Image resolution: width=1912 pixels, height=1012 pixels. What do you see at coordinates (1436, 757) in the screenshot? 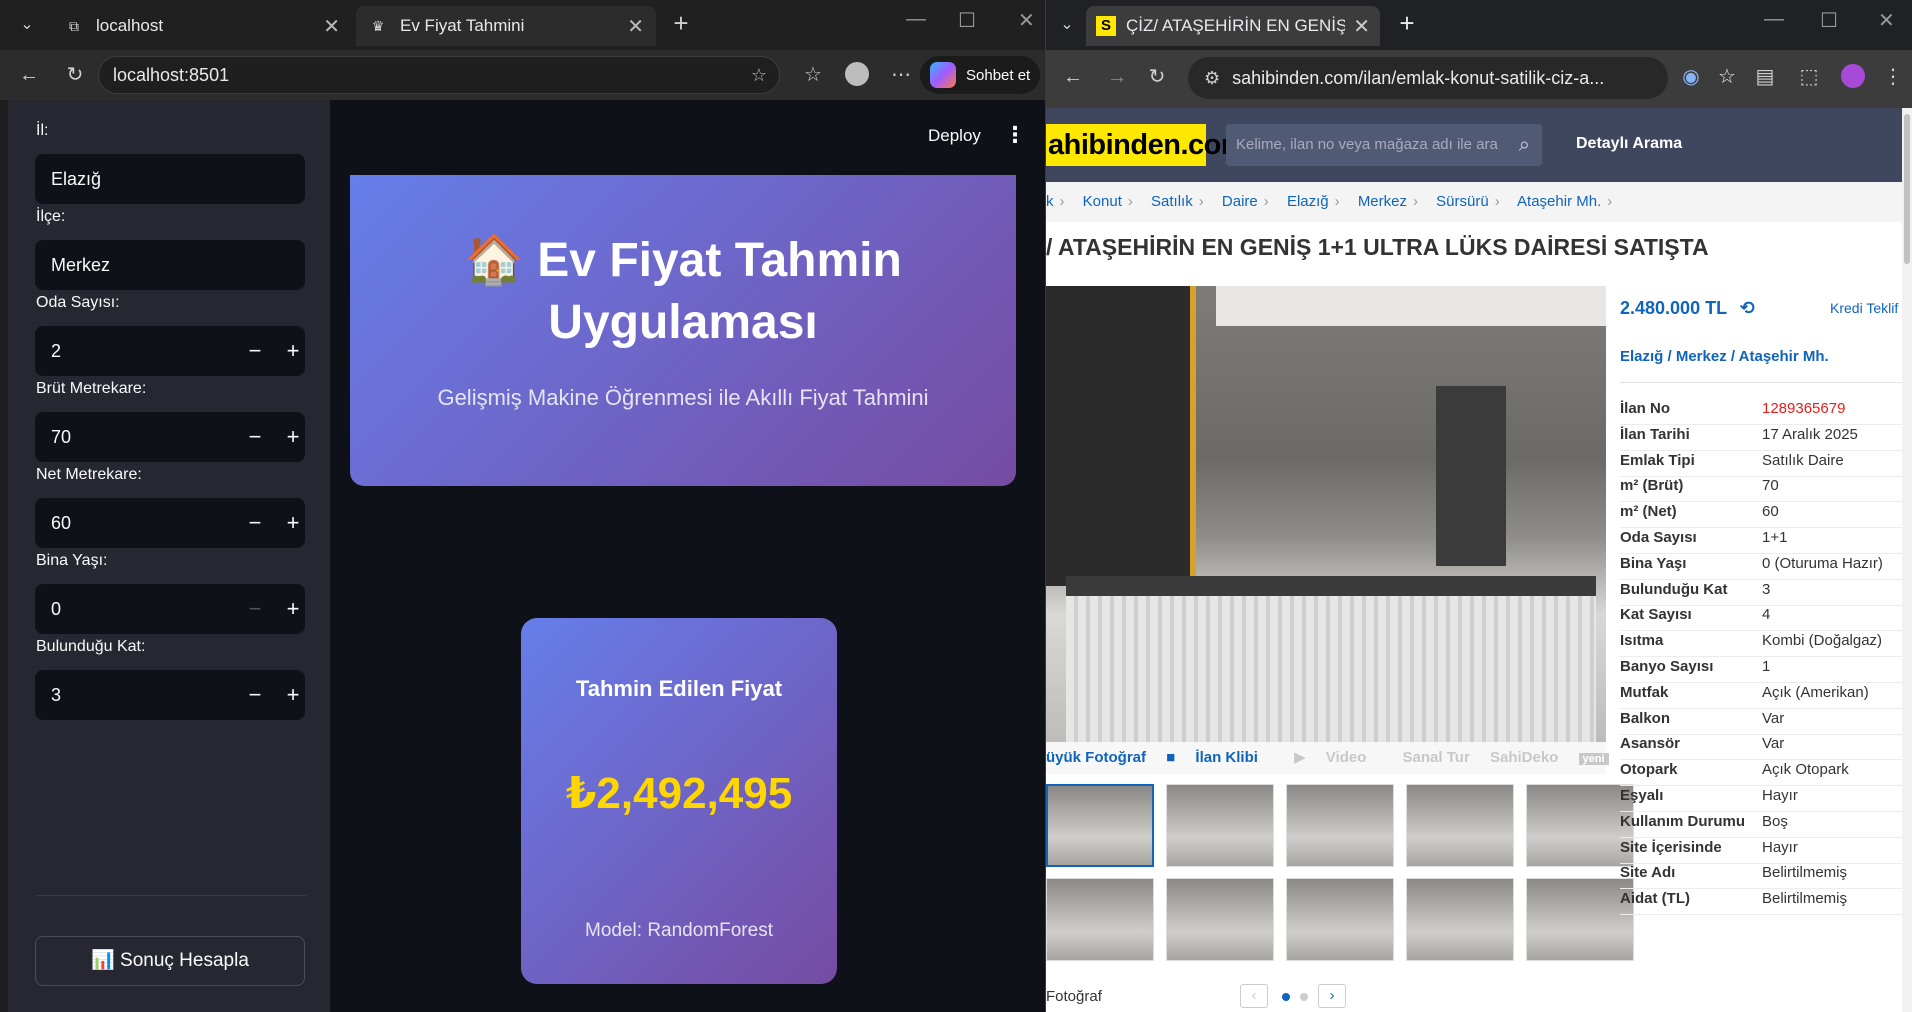
I see `media-tab-virtual-tour: Sanal Tur` at bounding box center [1436, 757].